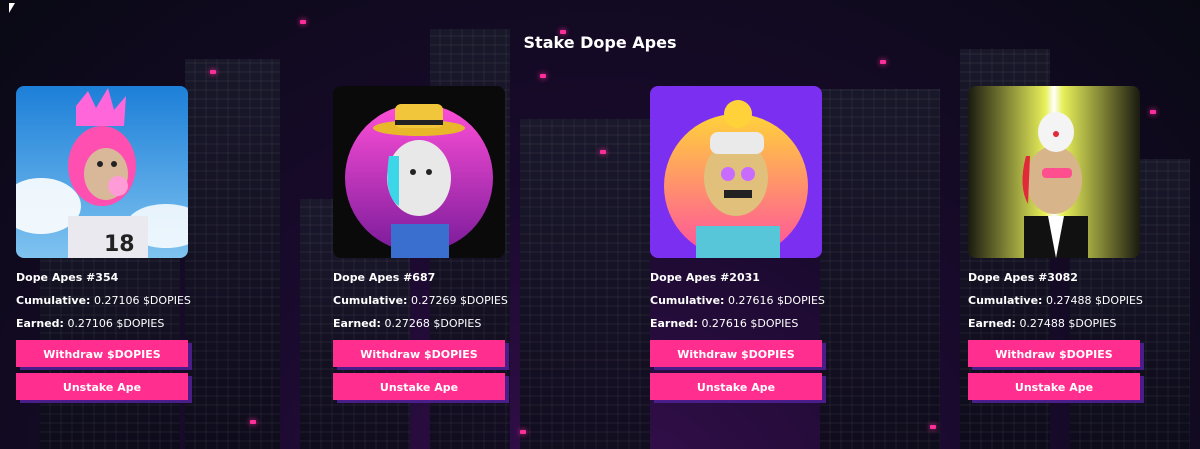 The width and height of the screenshot is (1200, 449). I want to click on earned-row: Earned: 0.27616 $DOPIES, so click(738, 323).